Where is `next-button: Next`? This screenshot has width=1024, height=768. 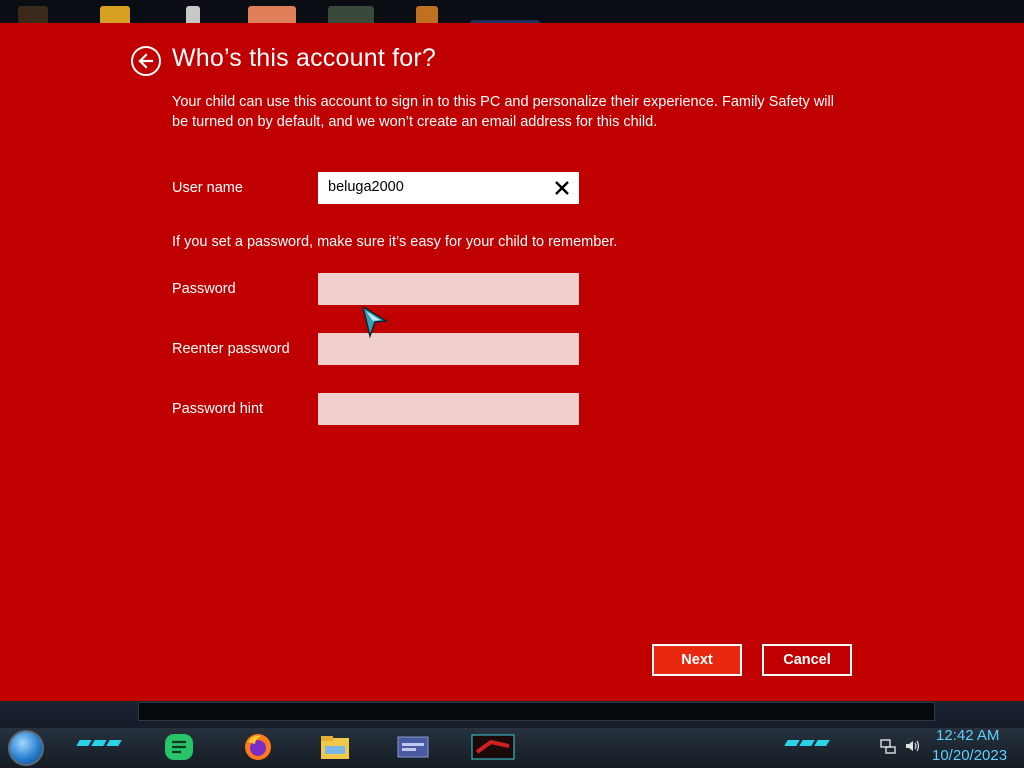
next-button: Next is located at coordinates (697, 660).